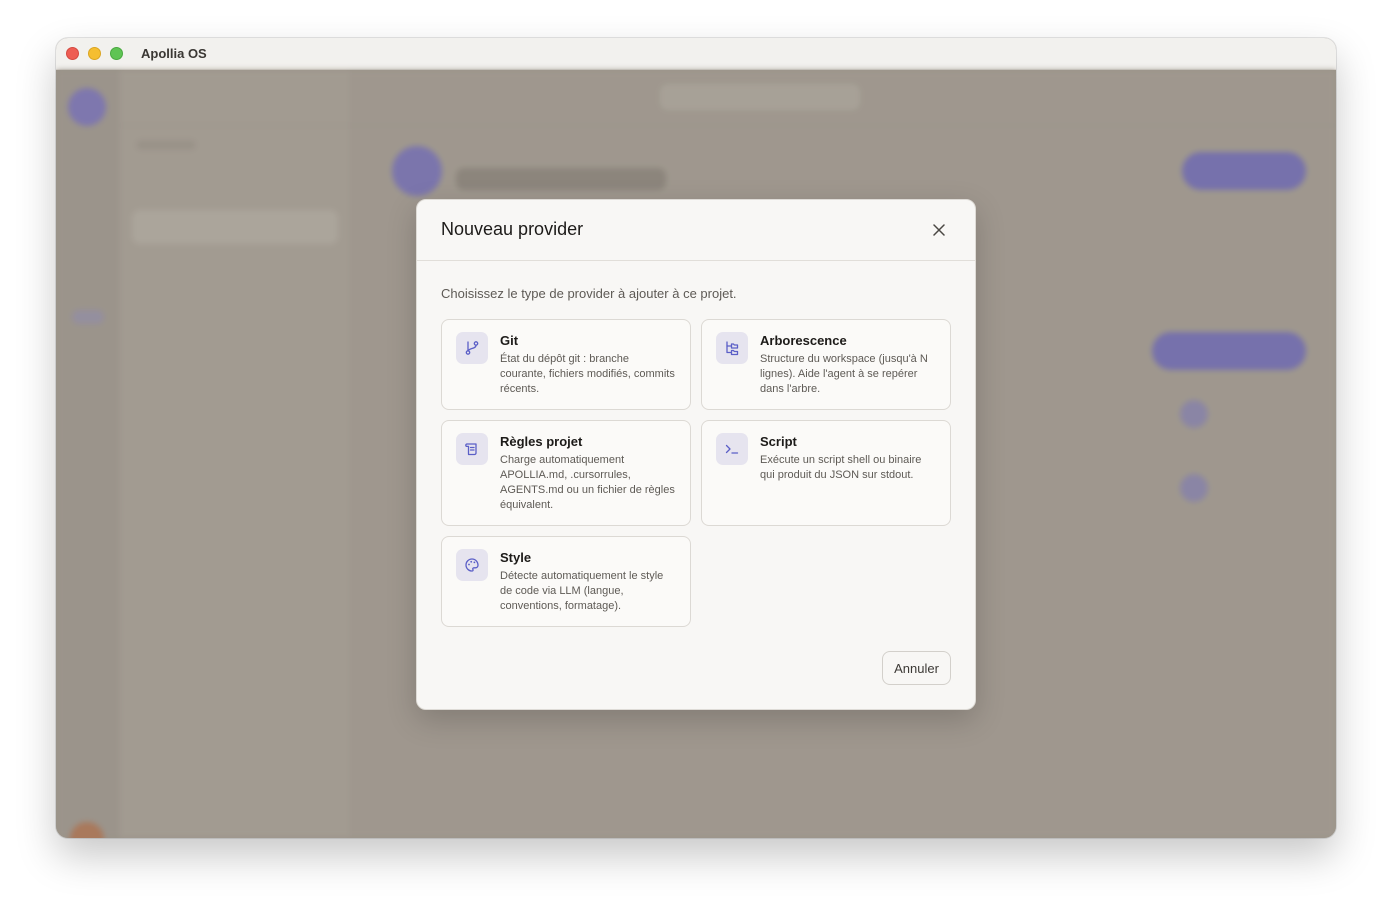 This screenshot has height=912, width=1392. Describe the element at coordinates (509, 340) in the screenshot. I see `provider-title: Git` at that location.